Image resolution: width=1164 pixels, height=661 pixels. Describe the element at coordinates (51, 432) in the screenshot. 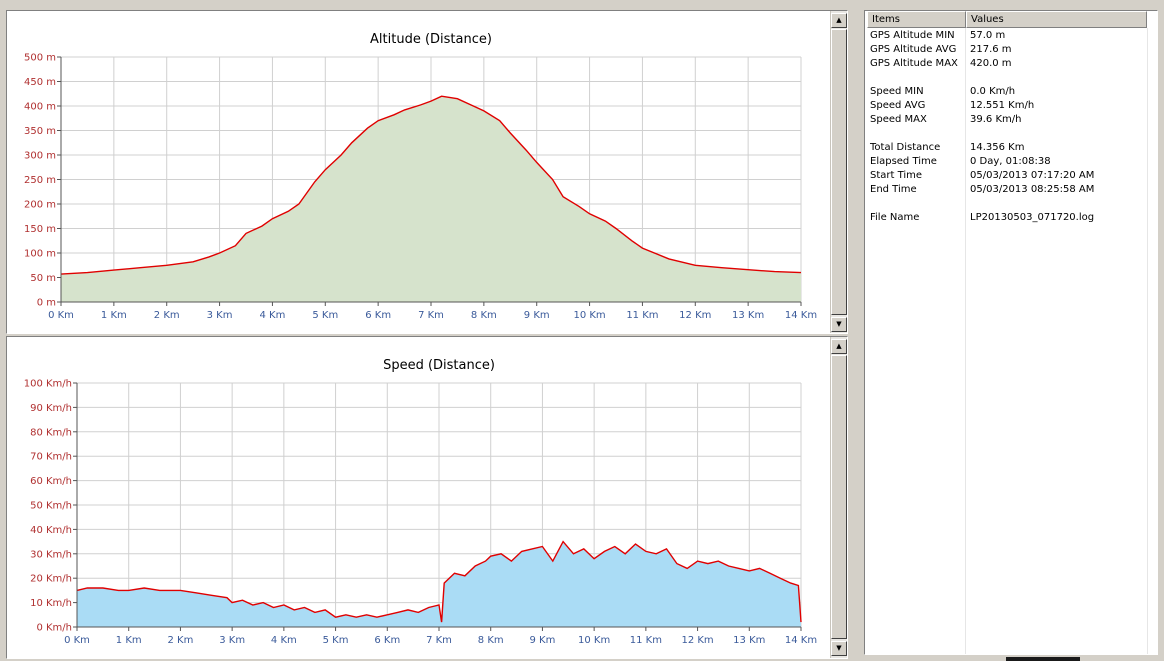

I see `y-tick-label: 80 Km/h` at that location.